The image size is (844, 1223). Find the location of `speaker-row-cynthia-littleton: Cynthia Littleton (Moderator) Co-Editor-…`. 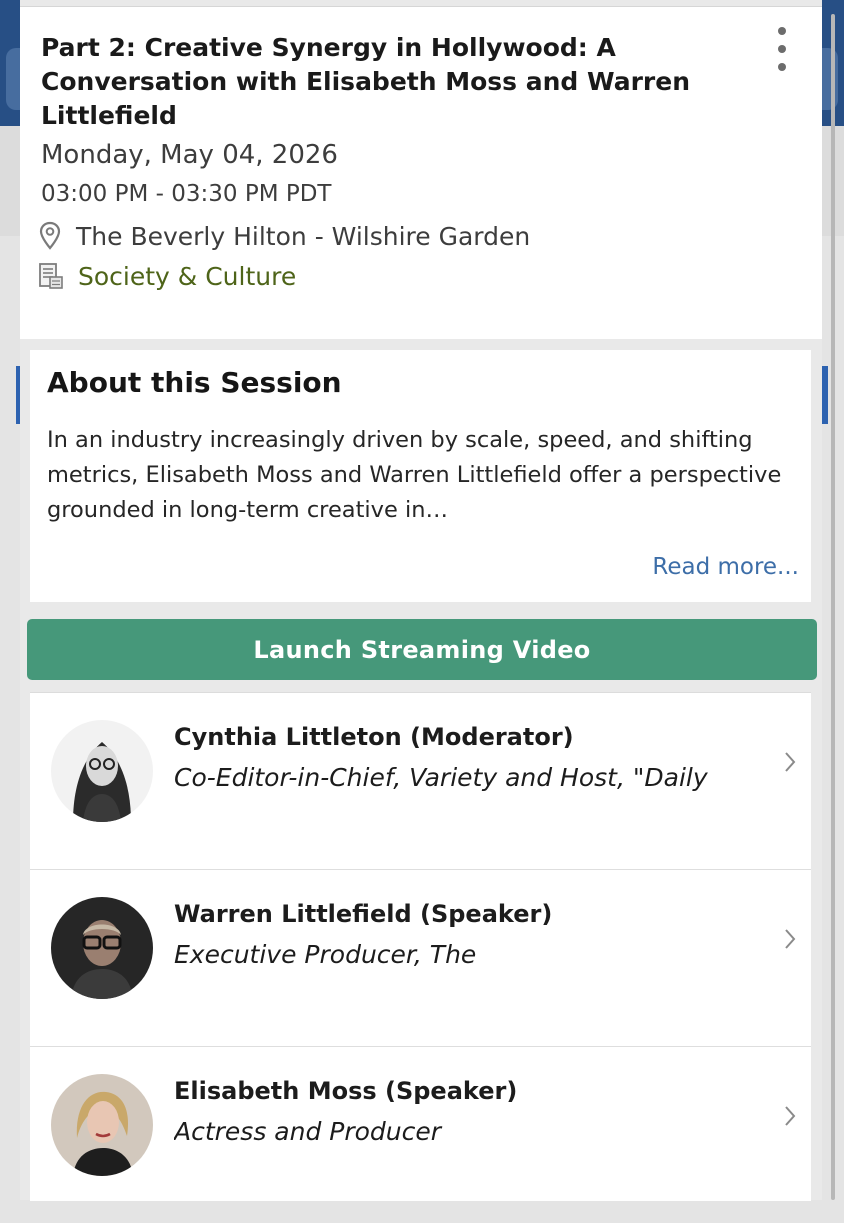

speaker-row-cynthia-littleton: Cynthia Littleton (Moderator) Co-Editor-… is located at coordinates (420, 781).